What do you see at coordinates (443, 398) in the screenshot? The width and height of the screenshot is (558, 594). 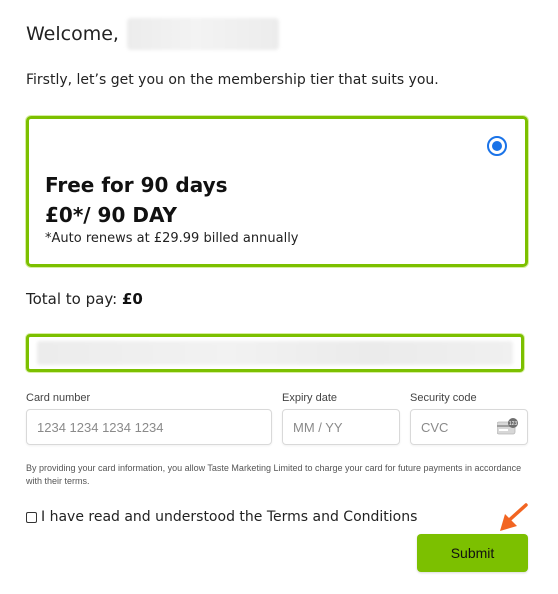 I see `security-code-label: Security code` at bounding box center [443, 398].